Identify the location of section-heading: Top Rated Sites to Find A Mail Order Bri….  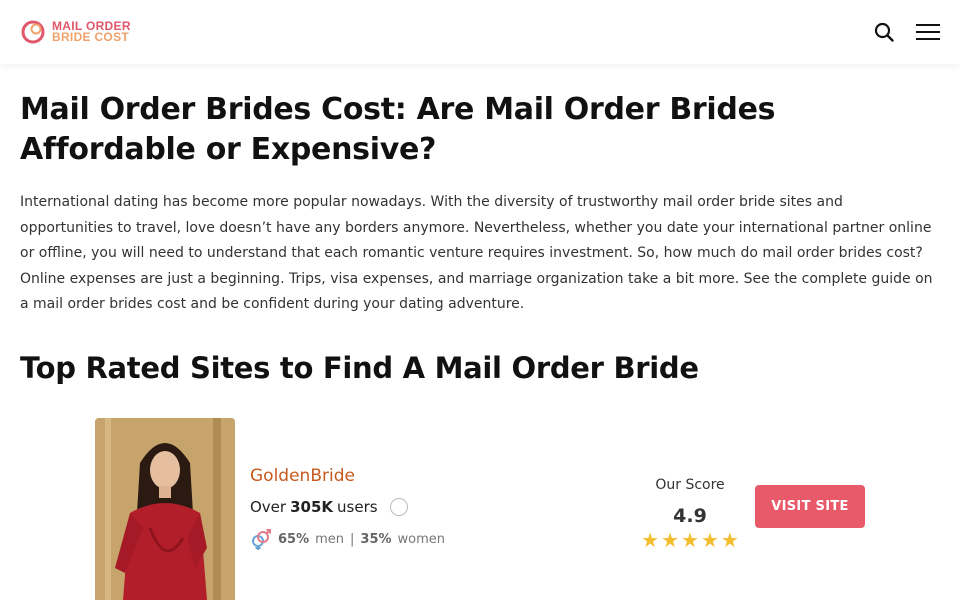
(359, 367).